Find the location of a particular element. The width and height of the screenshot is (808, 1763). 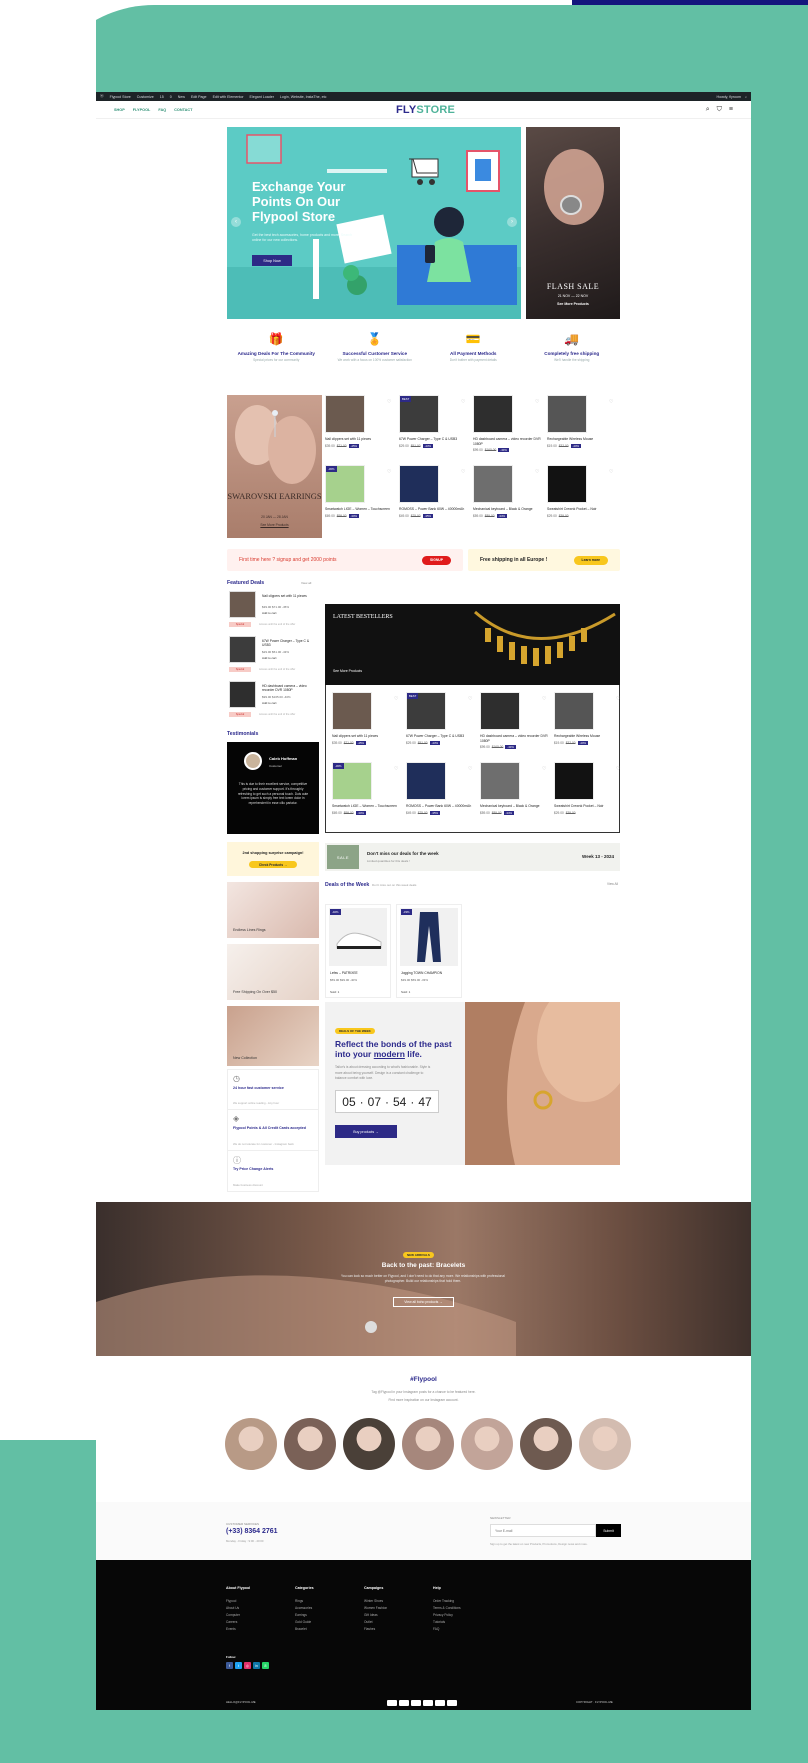

featured-deal-name: 67W Power Charger – Type C & USB3 is located at coordinates (290, 643).